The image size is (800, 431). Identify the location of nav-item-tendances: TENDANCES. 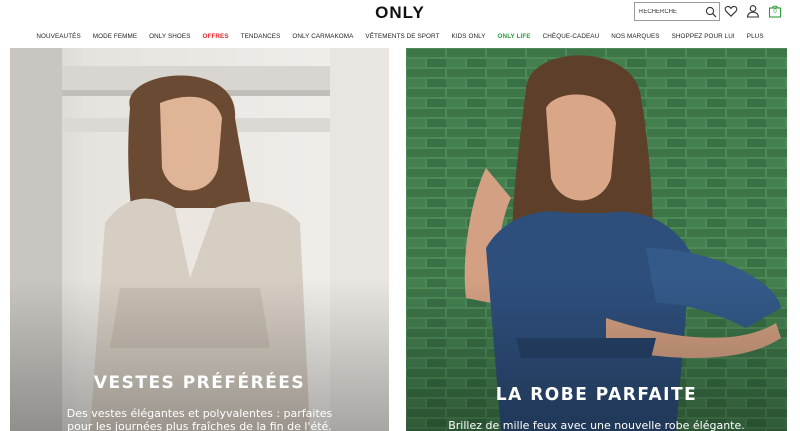
(261, 39).